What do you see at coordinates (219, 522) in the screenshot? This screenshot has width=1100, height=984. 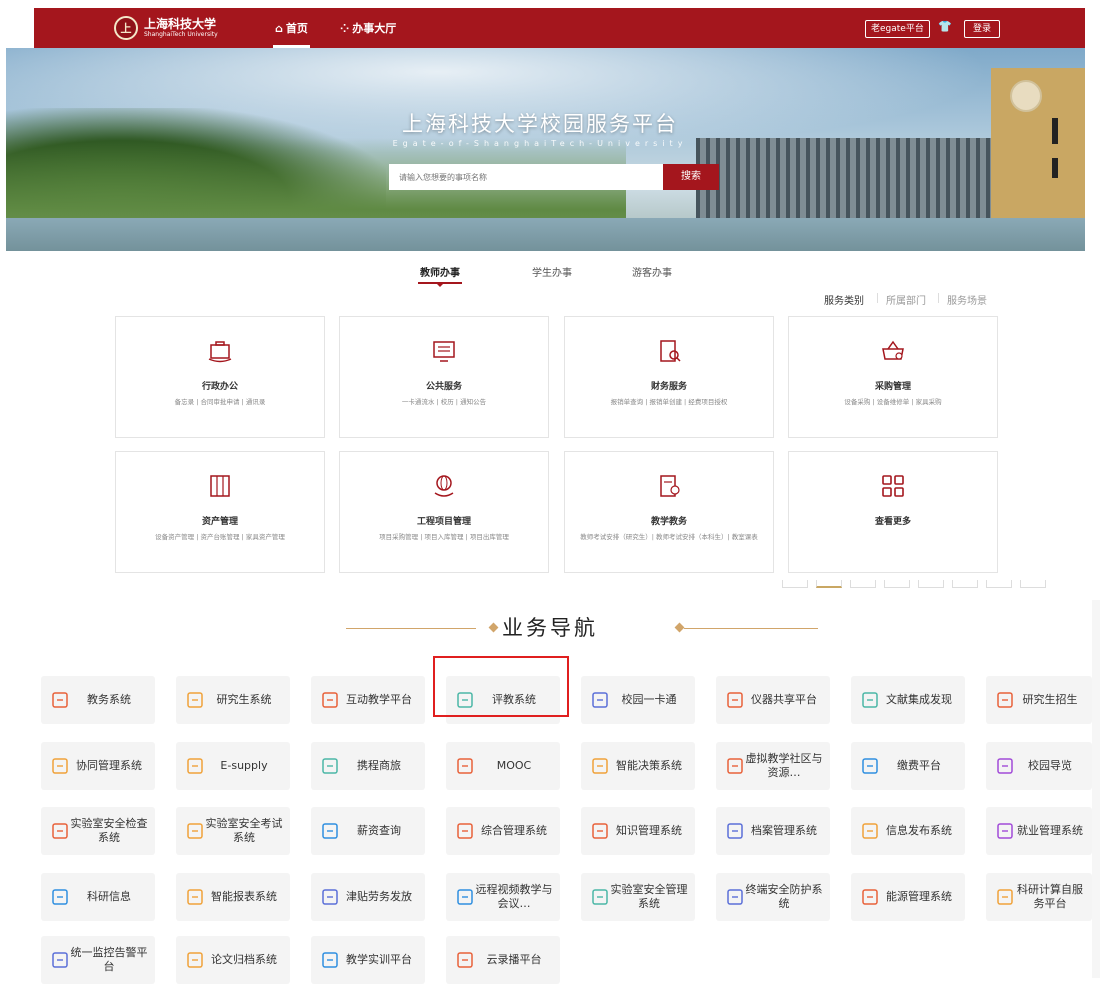 I see `category-title: 资产管理` at bounding box center [219, 522].